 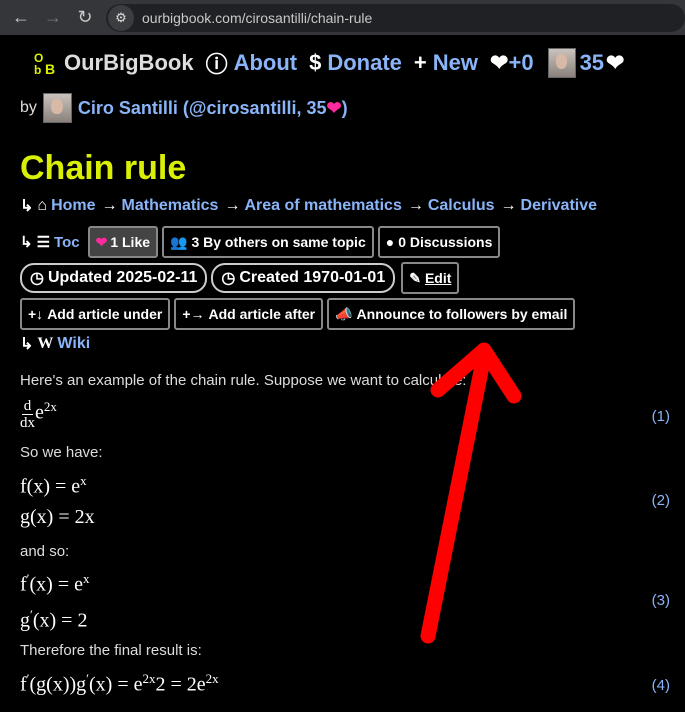 I want to click on byline: by Ciro Santilli (@cirosantilli, 35❤), so click(x=345, y=108).